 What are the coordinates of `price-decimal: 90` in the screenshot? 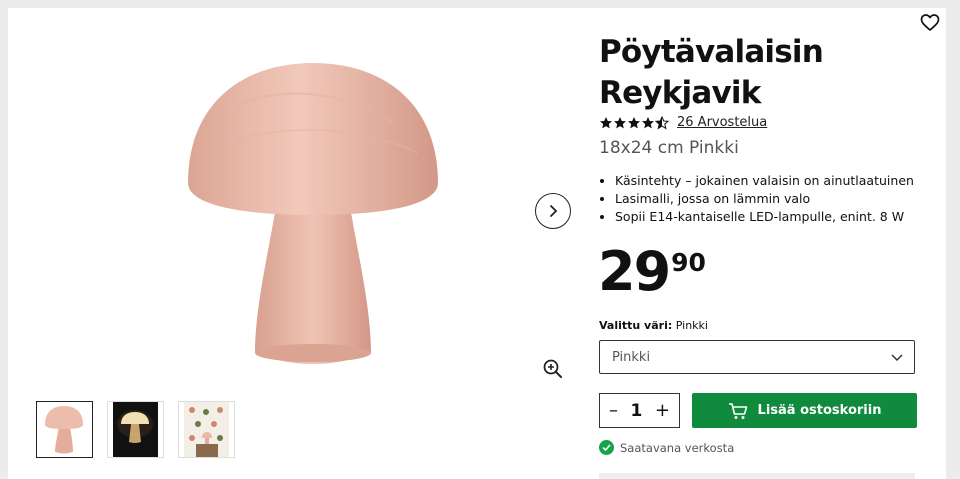 It's located at (688, 262).